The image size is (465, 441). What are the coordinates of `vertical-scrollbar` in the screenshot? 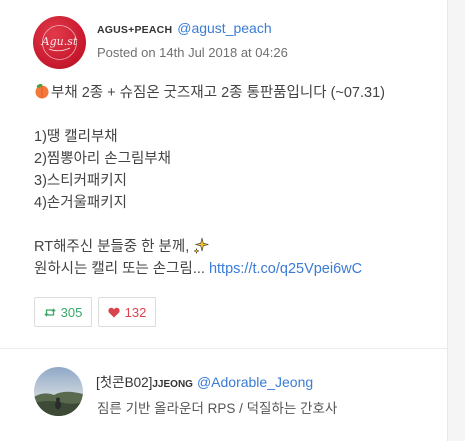 It's located at (456, 220).